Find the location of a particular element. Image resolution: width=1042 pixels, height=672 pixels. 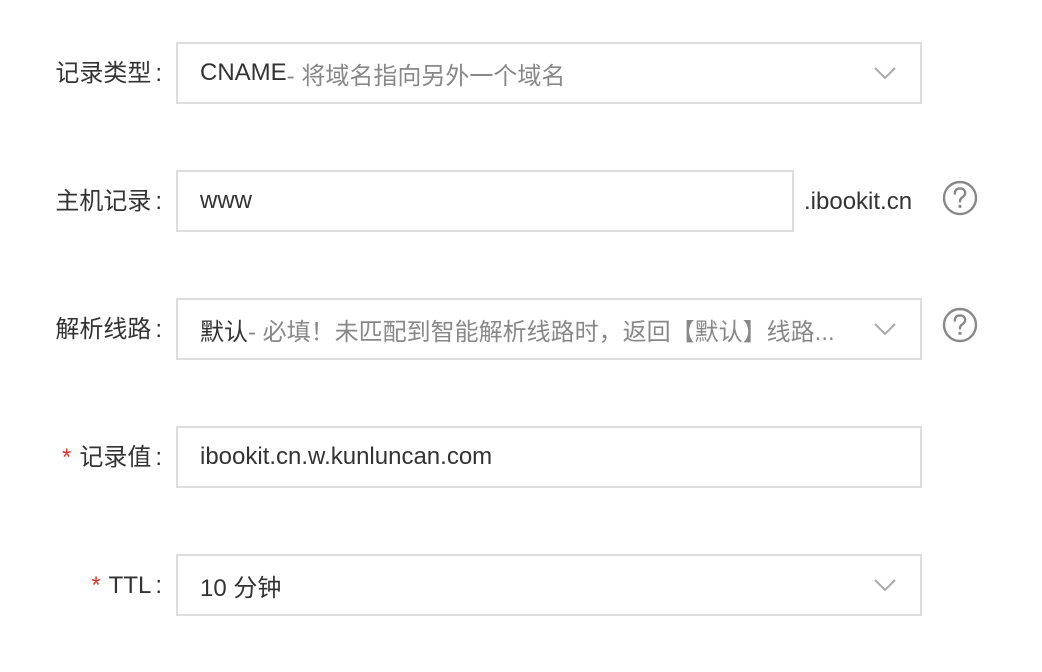

record-value-label: * 记录值: is located at coordinates (111, 457).